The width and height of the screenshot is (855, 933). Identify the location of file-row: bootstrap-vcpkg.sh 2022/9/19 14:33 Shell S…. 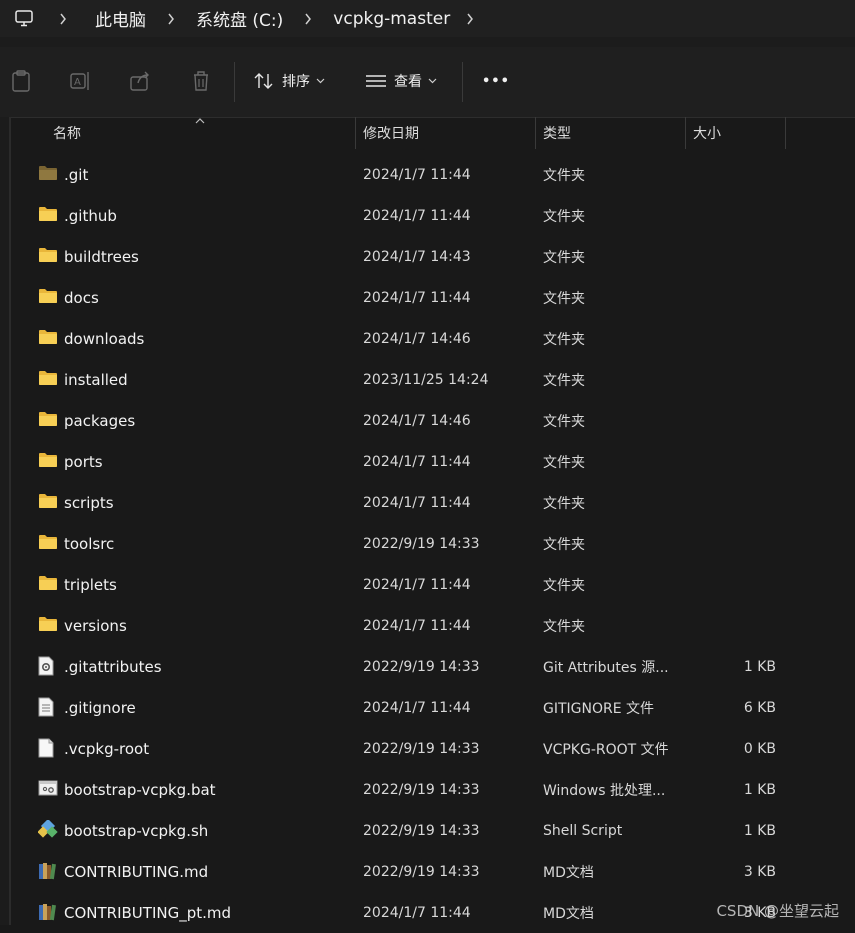
(434, 830).